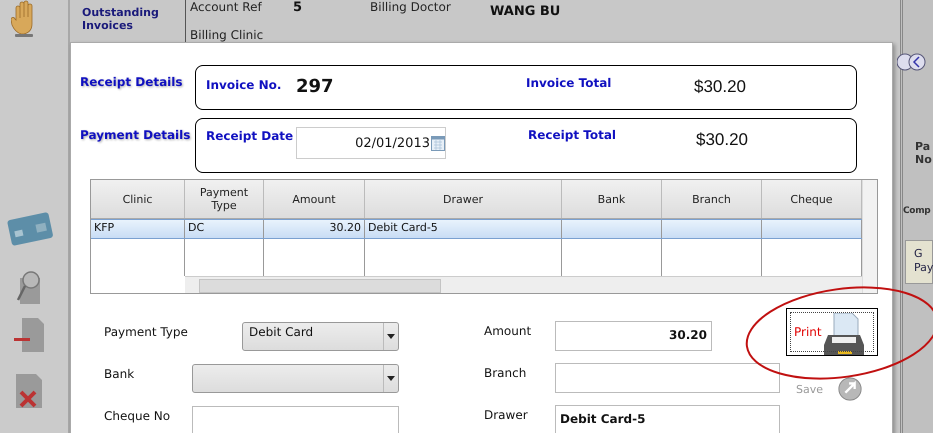 The width and height of the screenshot is (933, 433). I want to click on column-header: Payment Type, so click(224, 199).